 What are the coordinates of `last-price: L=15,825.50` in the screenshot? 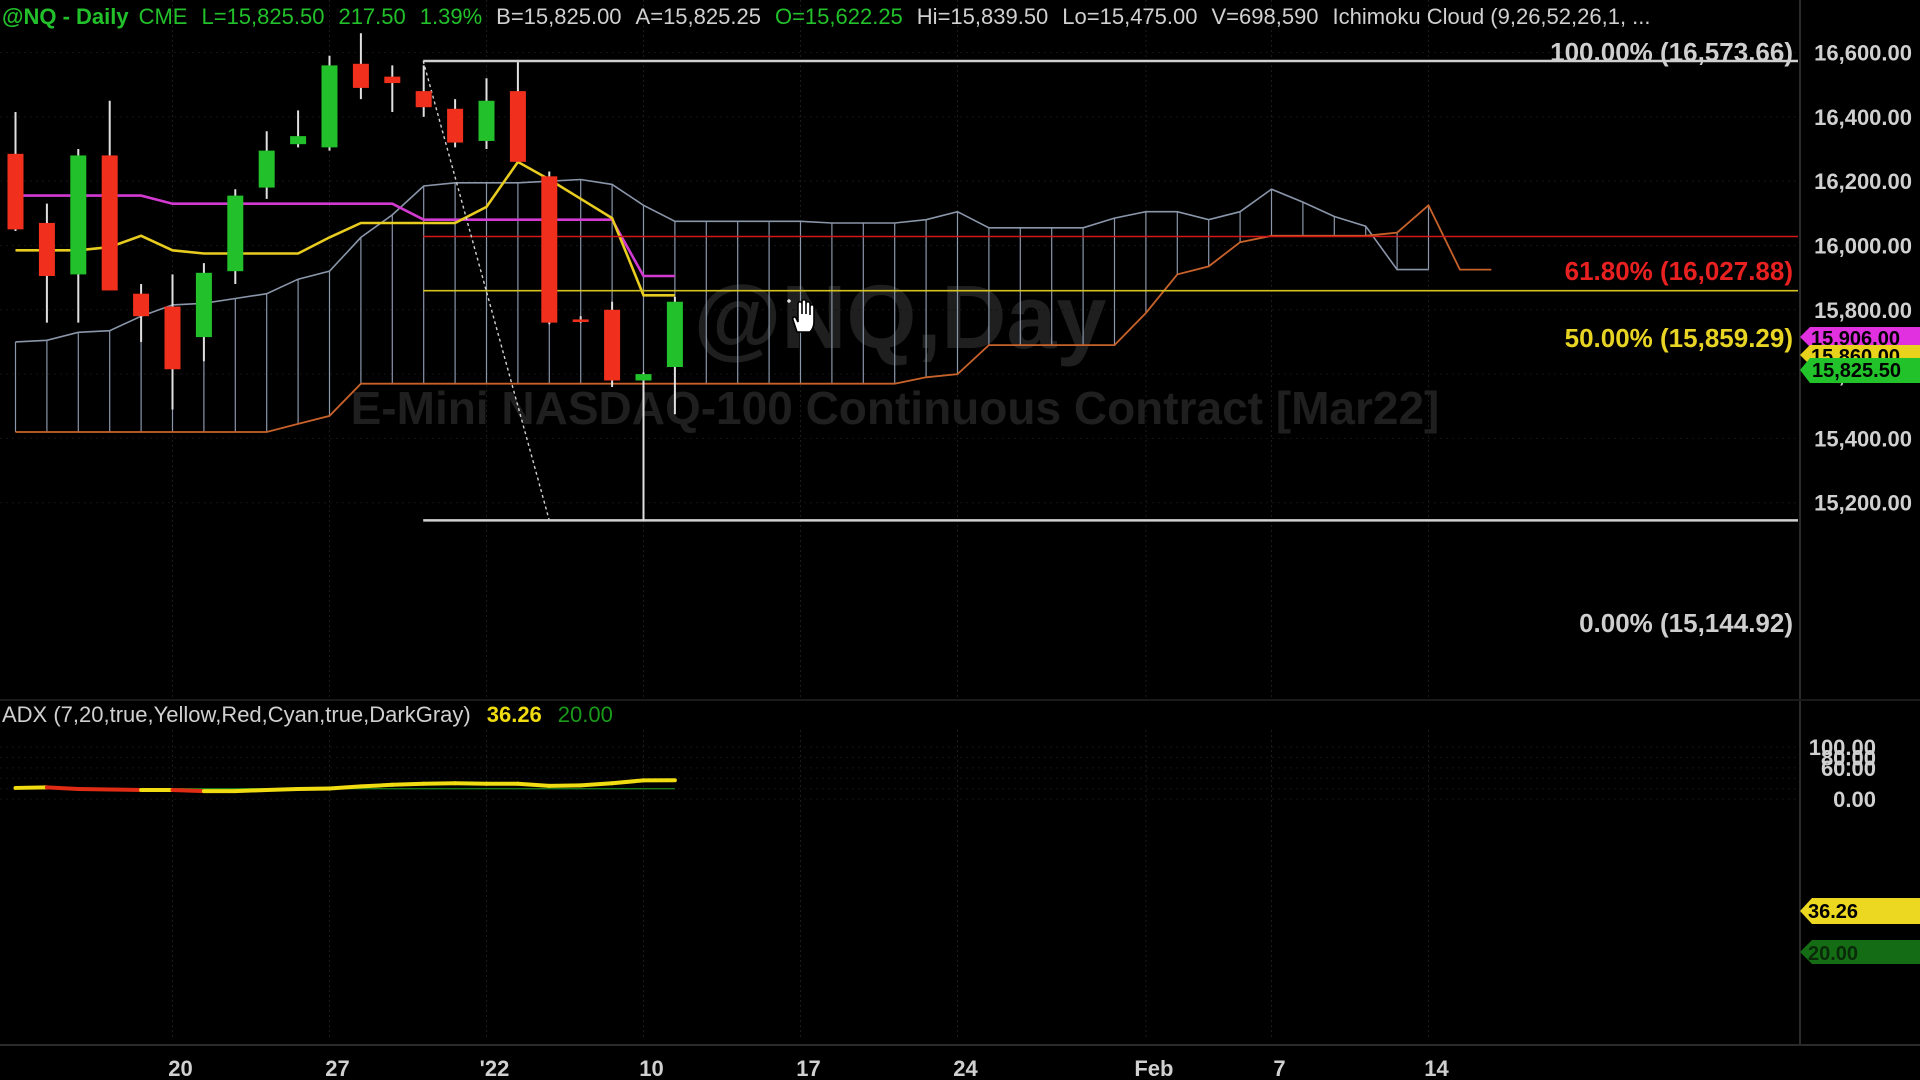 It's located at (263, 16).